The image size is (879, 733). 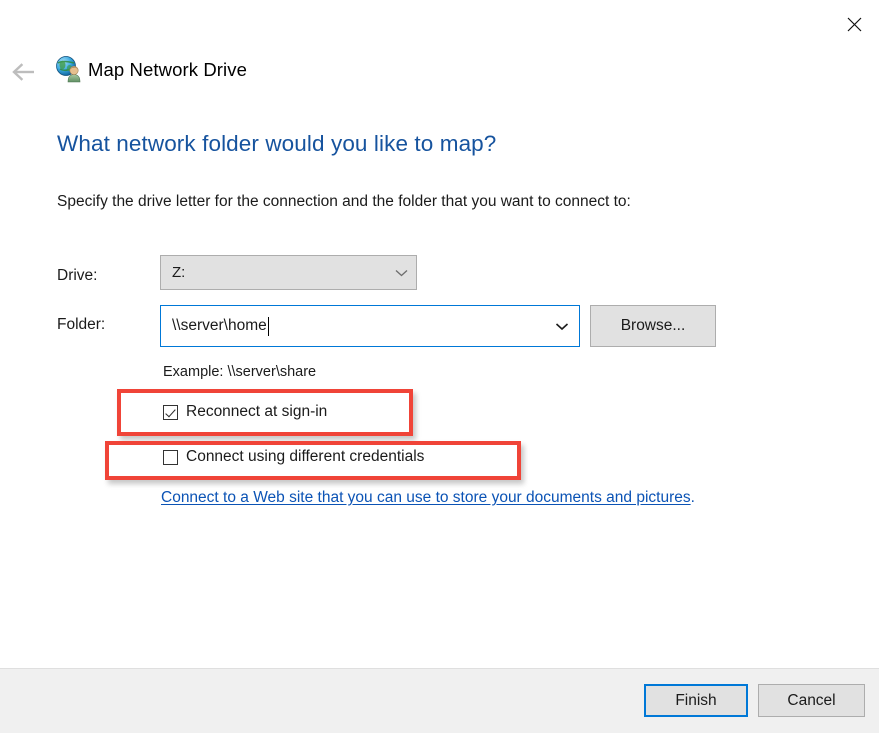 What do you see at coordinates (696, 700) in the screenshot?
I see `finish-button: Finish` at bounding box center [696, 700].